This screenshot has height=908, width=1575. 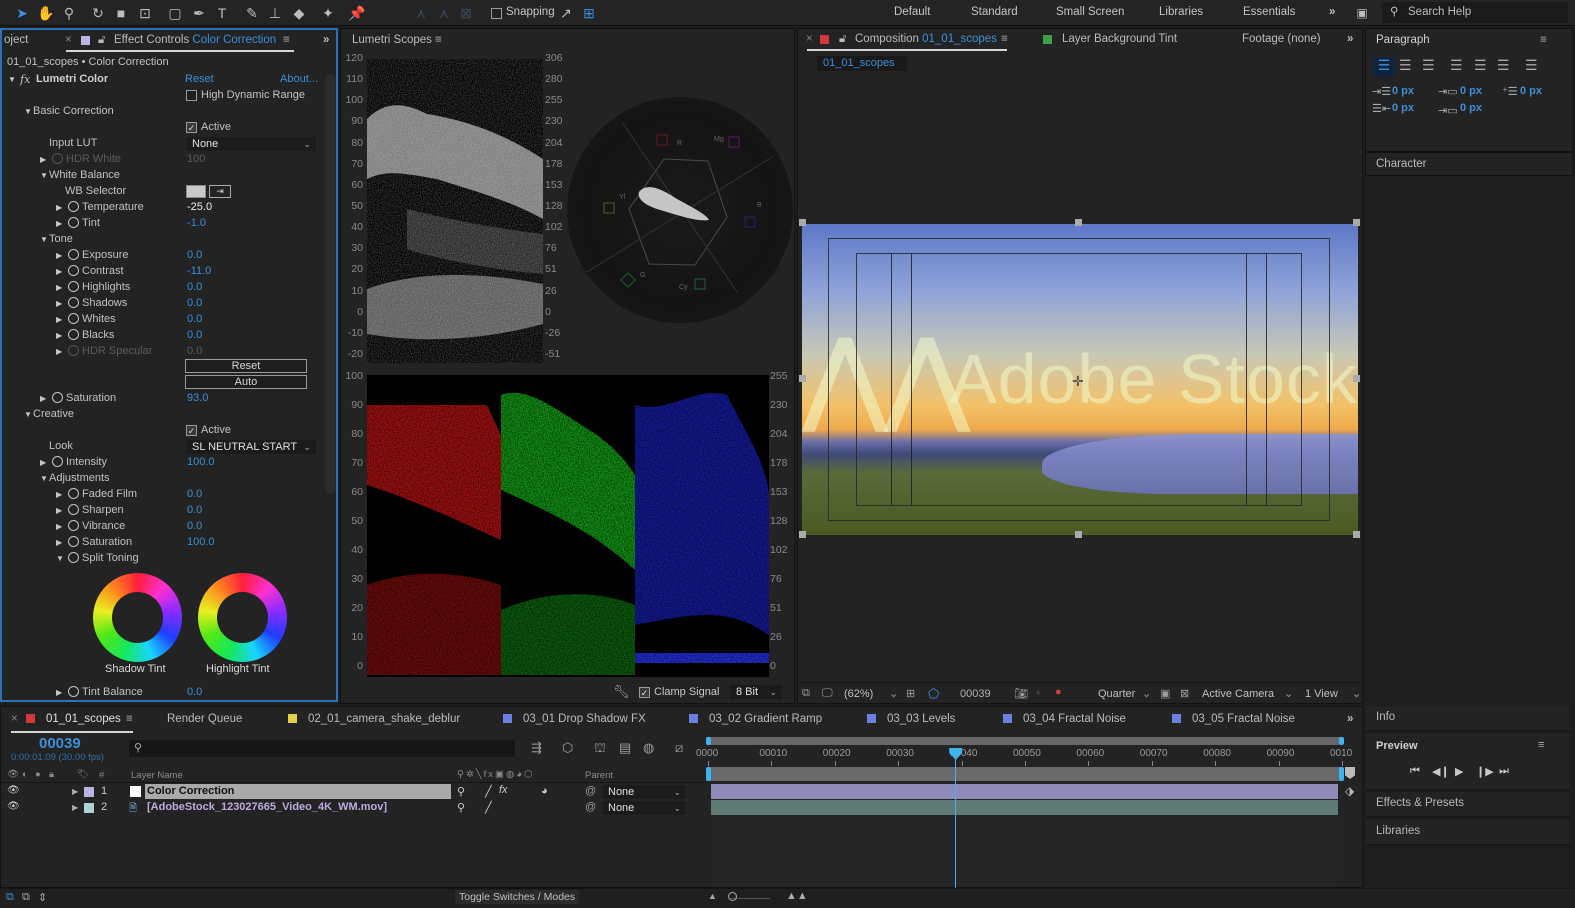 I want to click on tab-footage: Footage (none), so click(x=1281, y=39).